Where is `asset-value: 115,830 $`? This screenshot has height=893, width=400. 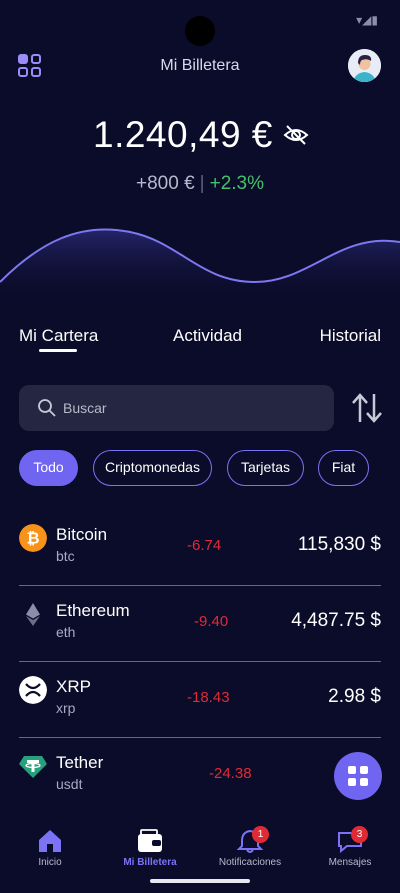 asset-value: 115,830 $ is located at coordinates (339, 544).